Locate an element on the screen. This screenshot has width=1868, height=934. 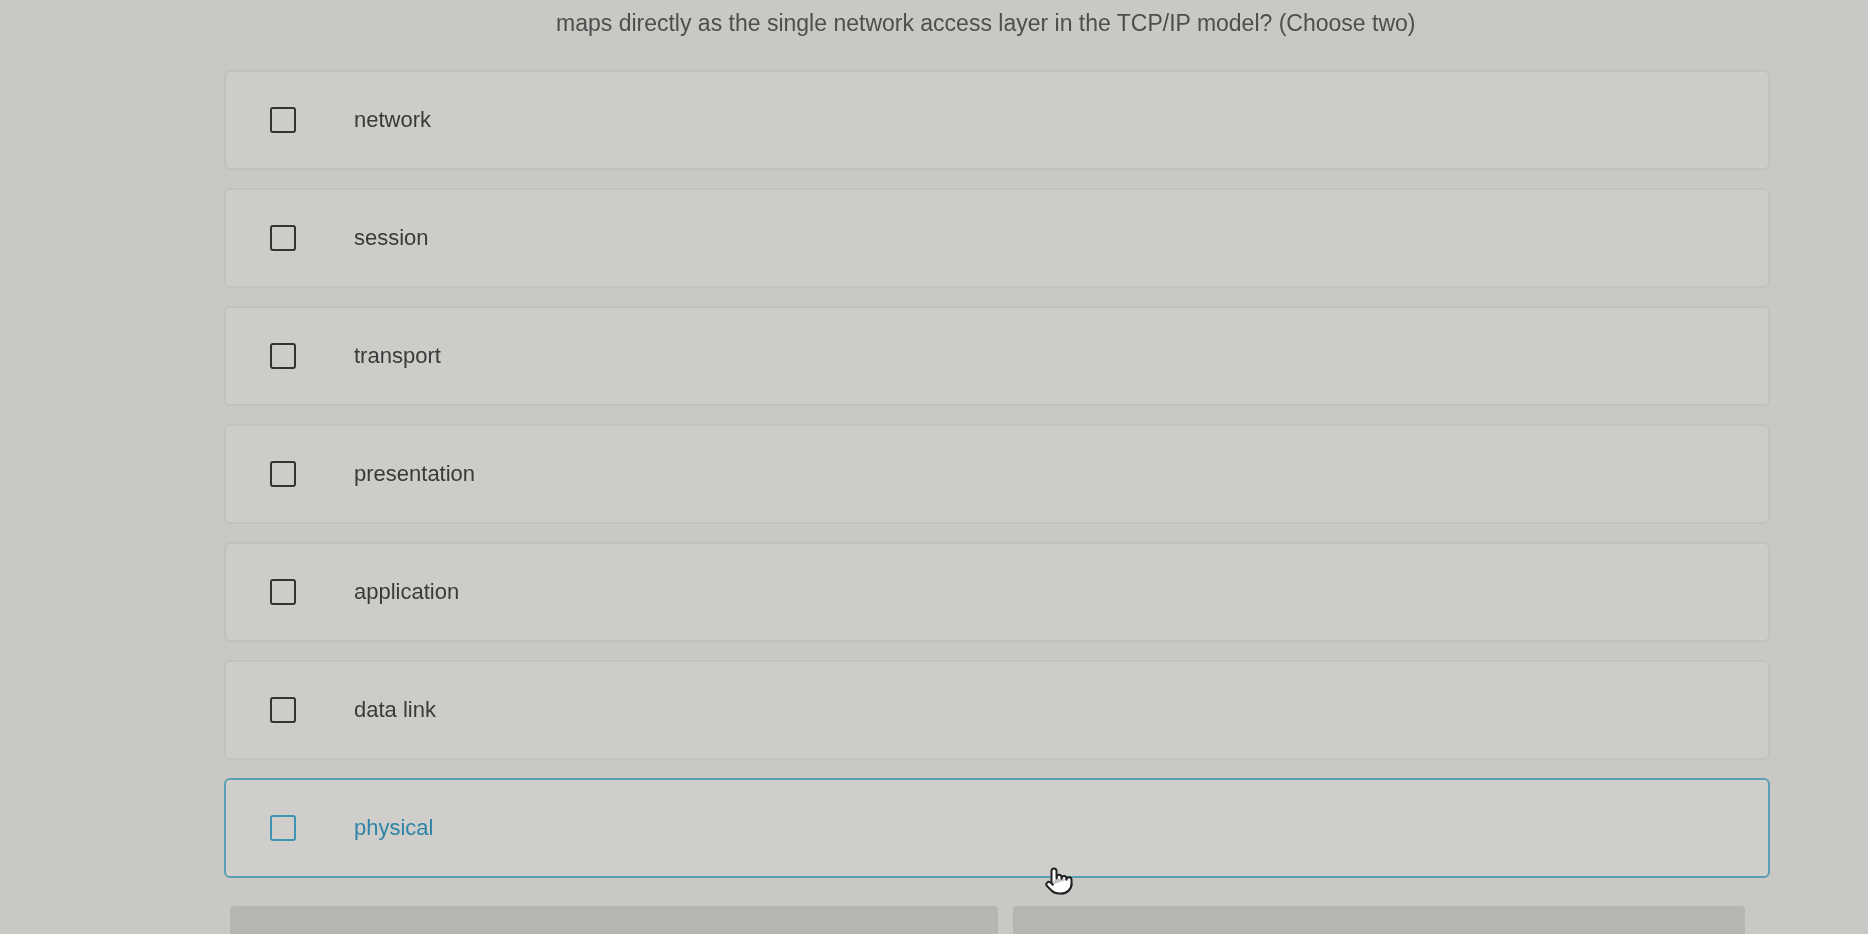
answer-option: session is located at coordinates (997, 238).